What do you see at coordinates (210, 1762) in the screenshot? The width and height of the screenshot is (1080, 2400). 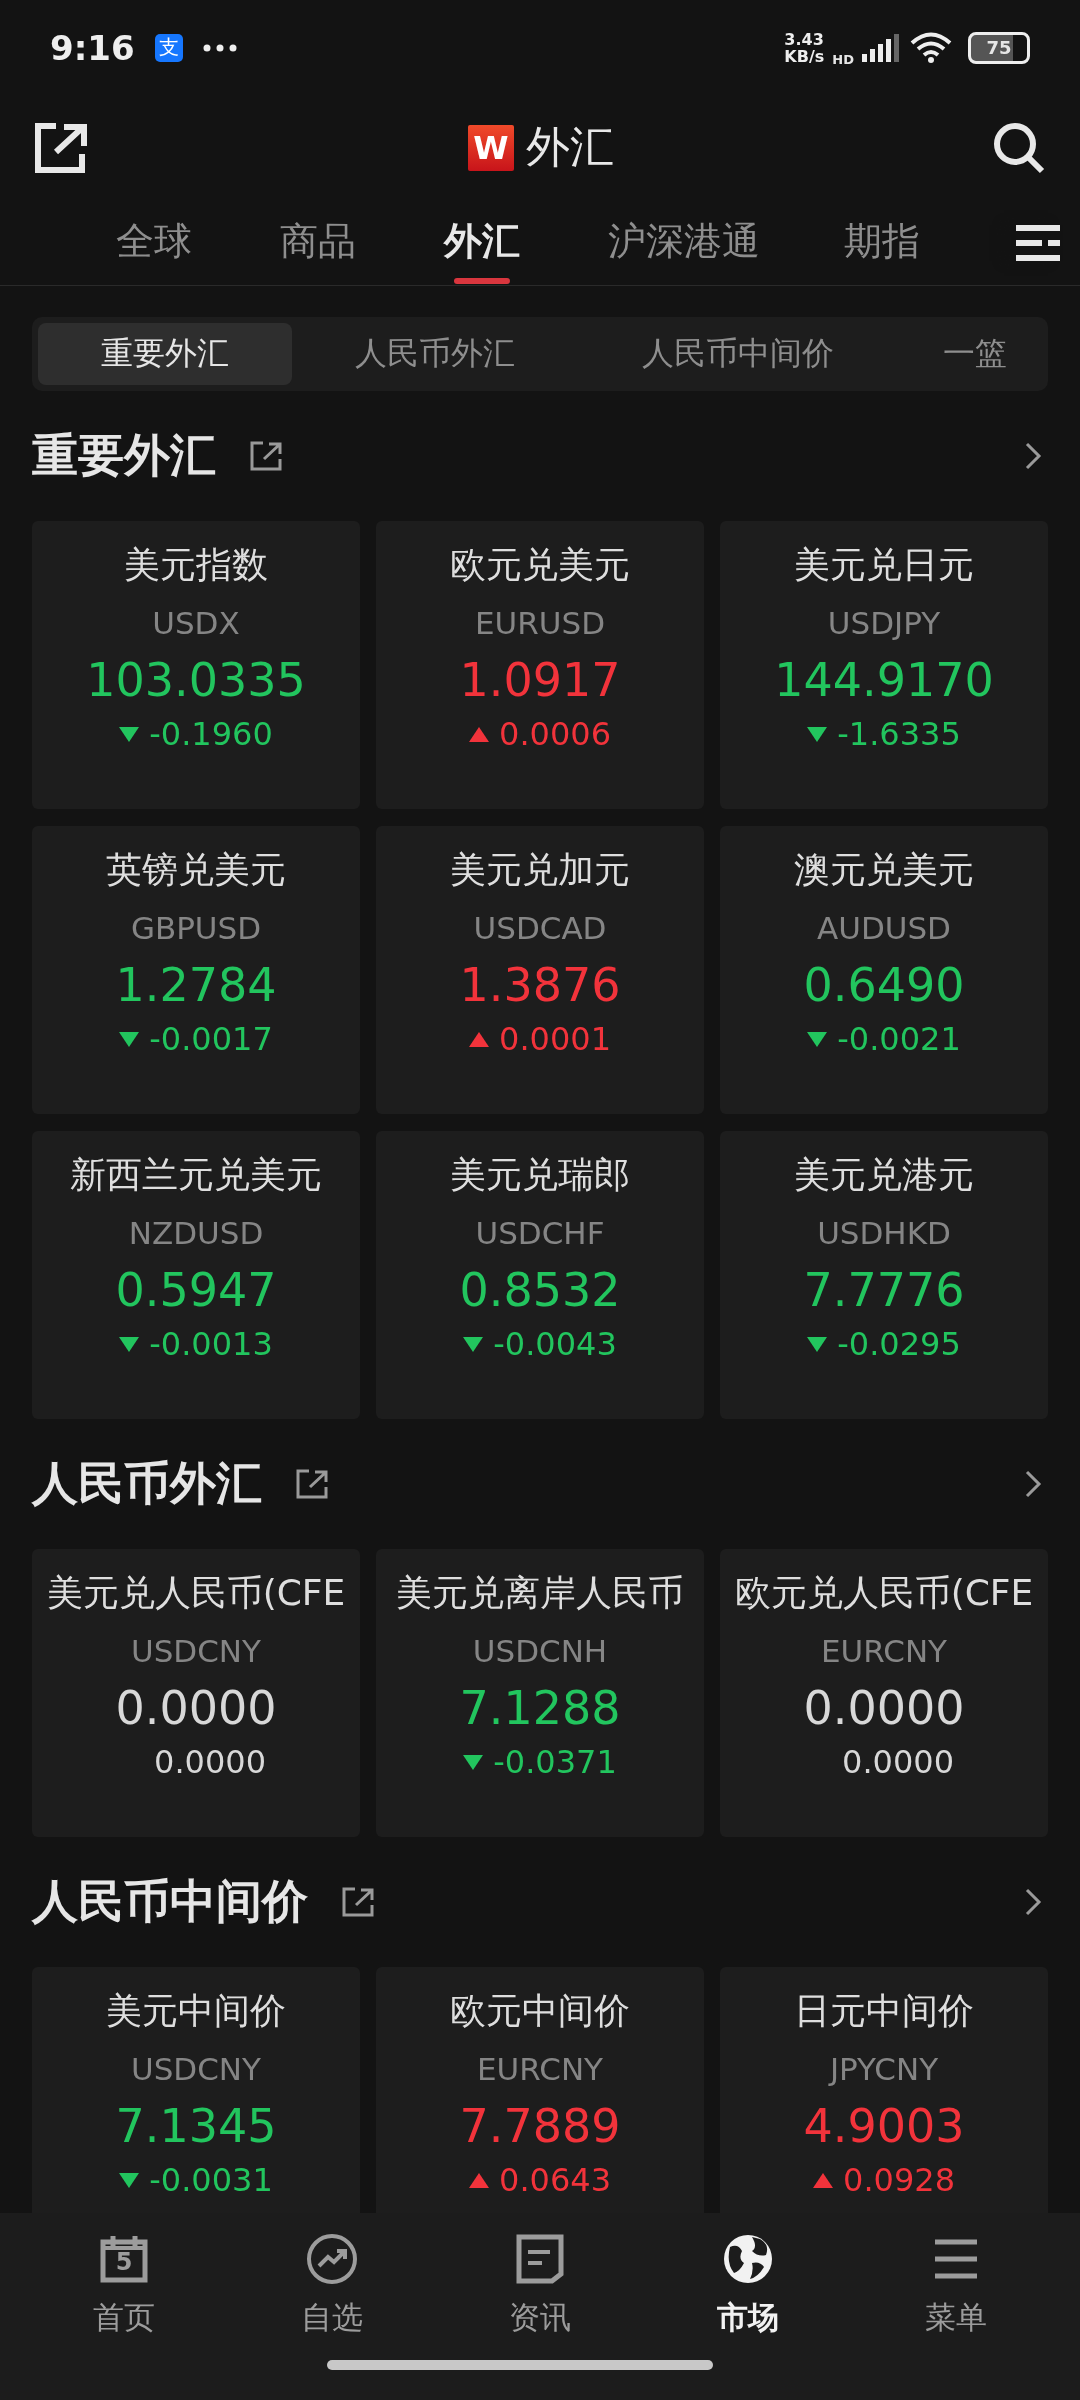 I see `change-value: 0.0000` at bounding box center [210, 1762].